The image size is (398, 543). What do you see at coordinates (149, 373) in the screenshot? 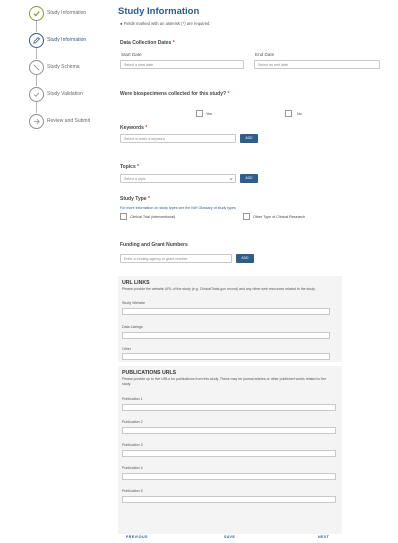
I see `publications-title: PUBLICATIONS URLS` at bounding box center [149, 373].